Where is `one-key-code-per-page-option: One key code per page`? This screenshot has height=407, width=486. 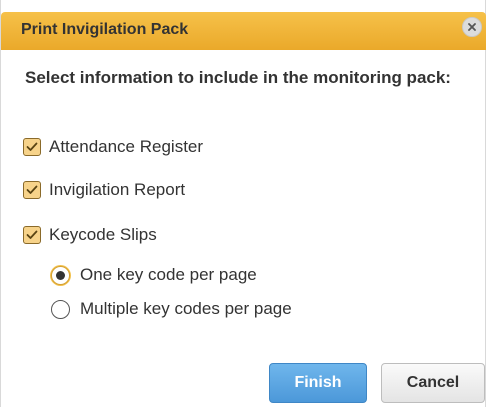
one-key-code-per-page-option: One key code per page is located at coordinates (154, 275).